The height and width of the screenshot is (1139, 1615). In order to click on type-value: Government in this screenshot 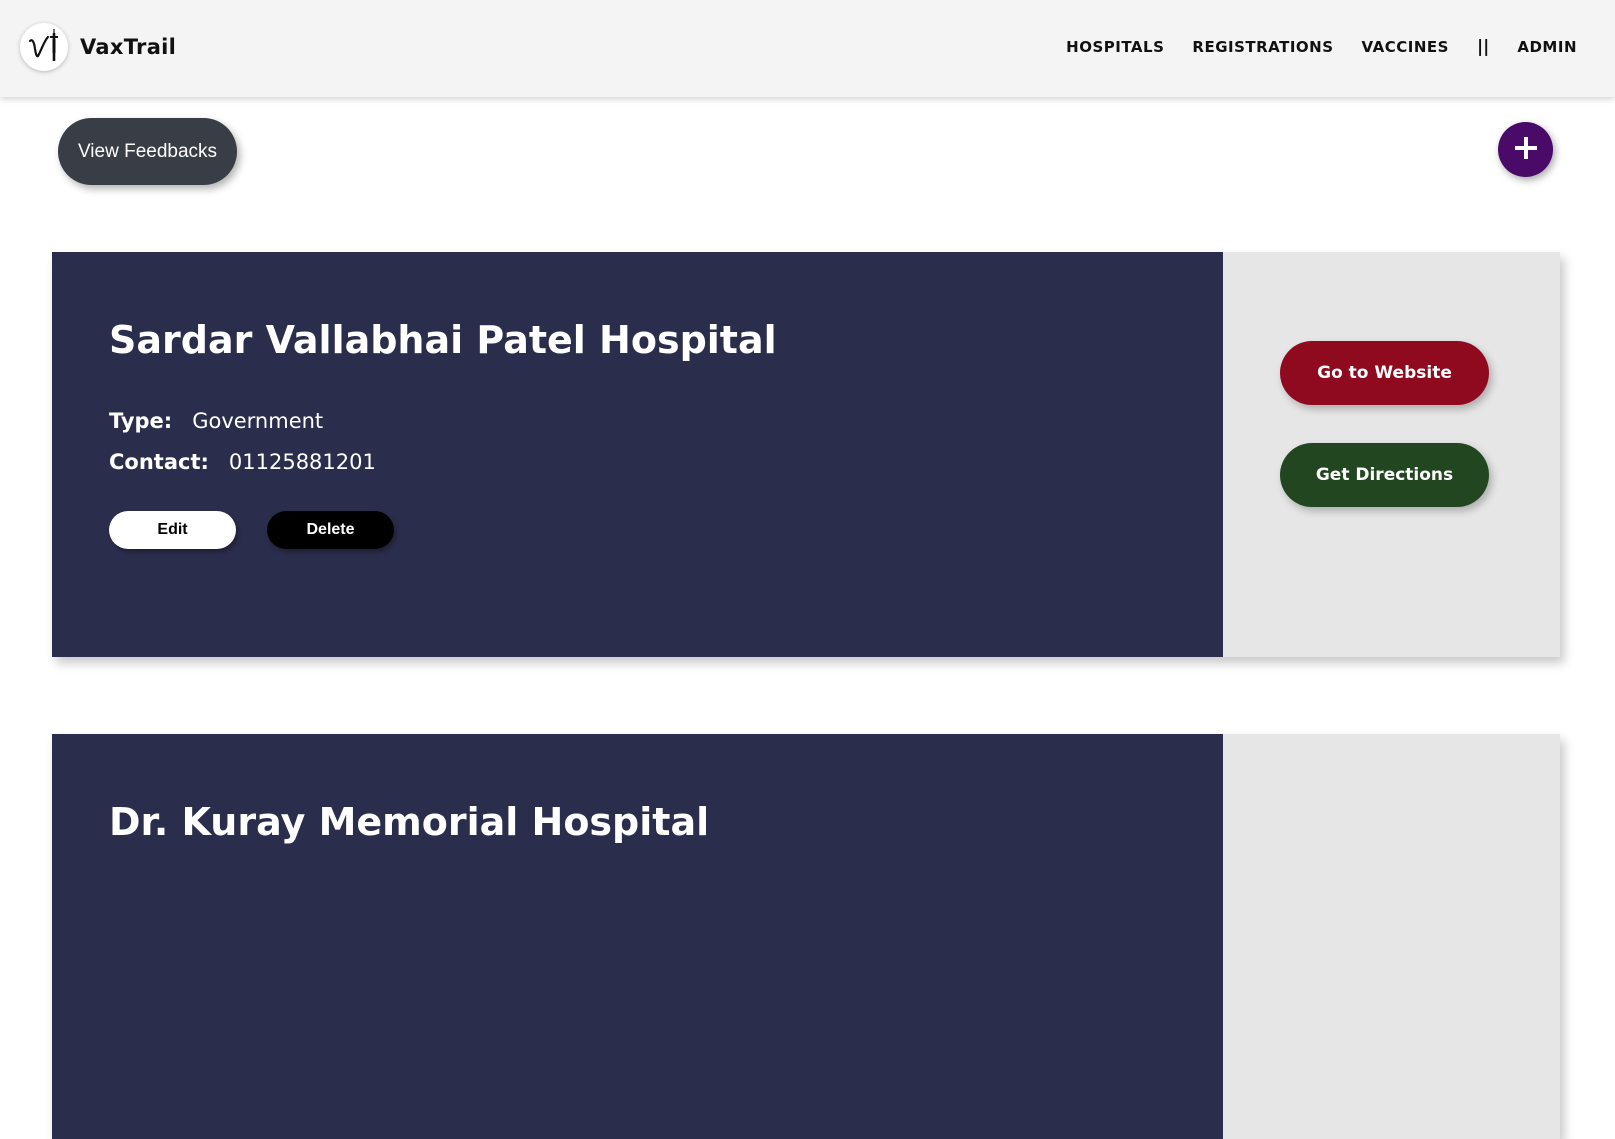, I will do `click(258, 421)`.